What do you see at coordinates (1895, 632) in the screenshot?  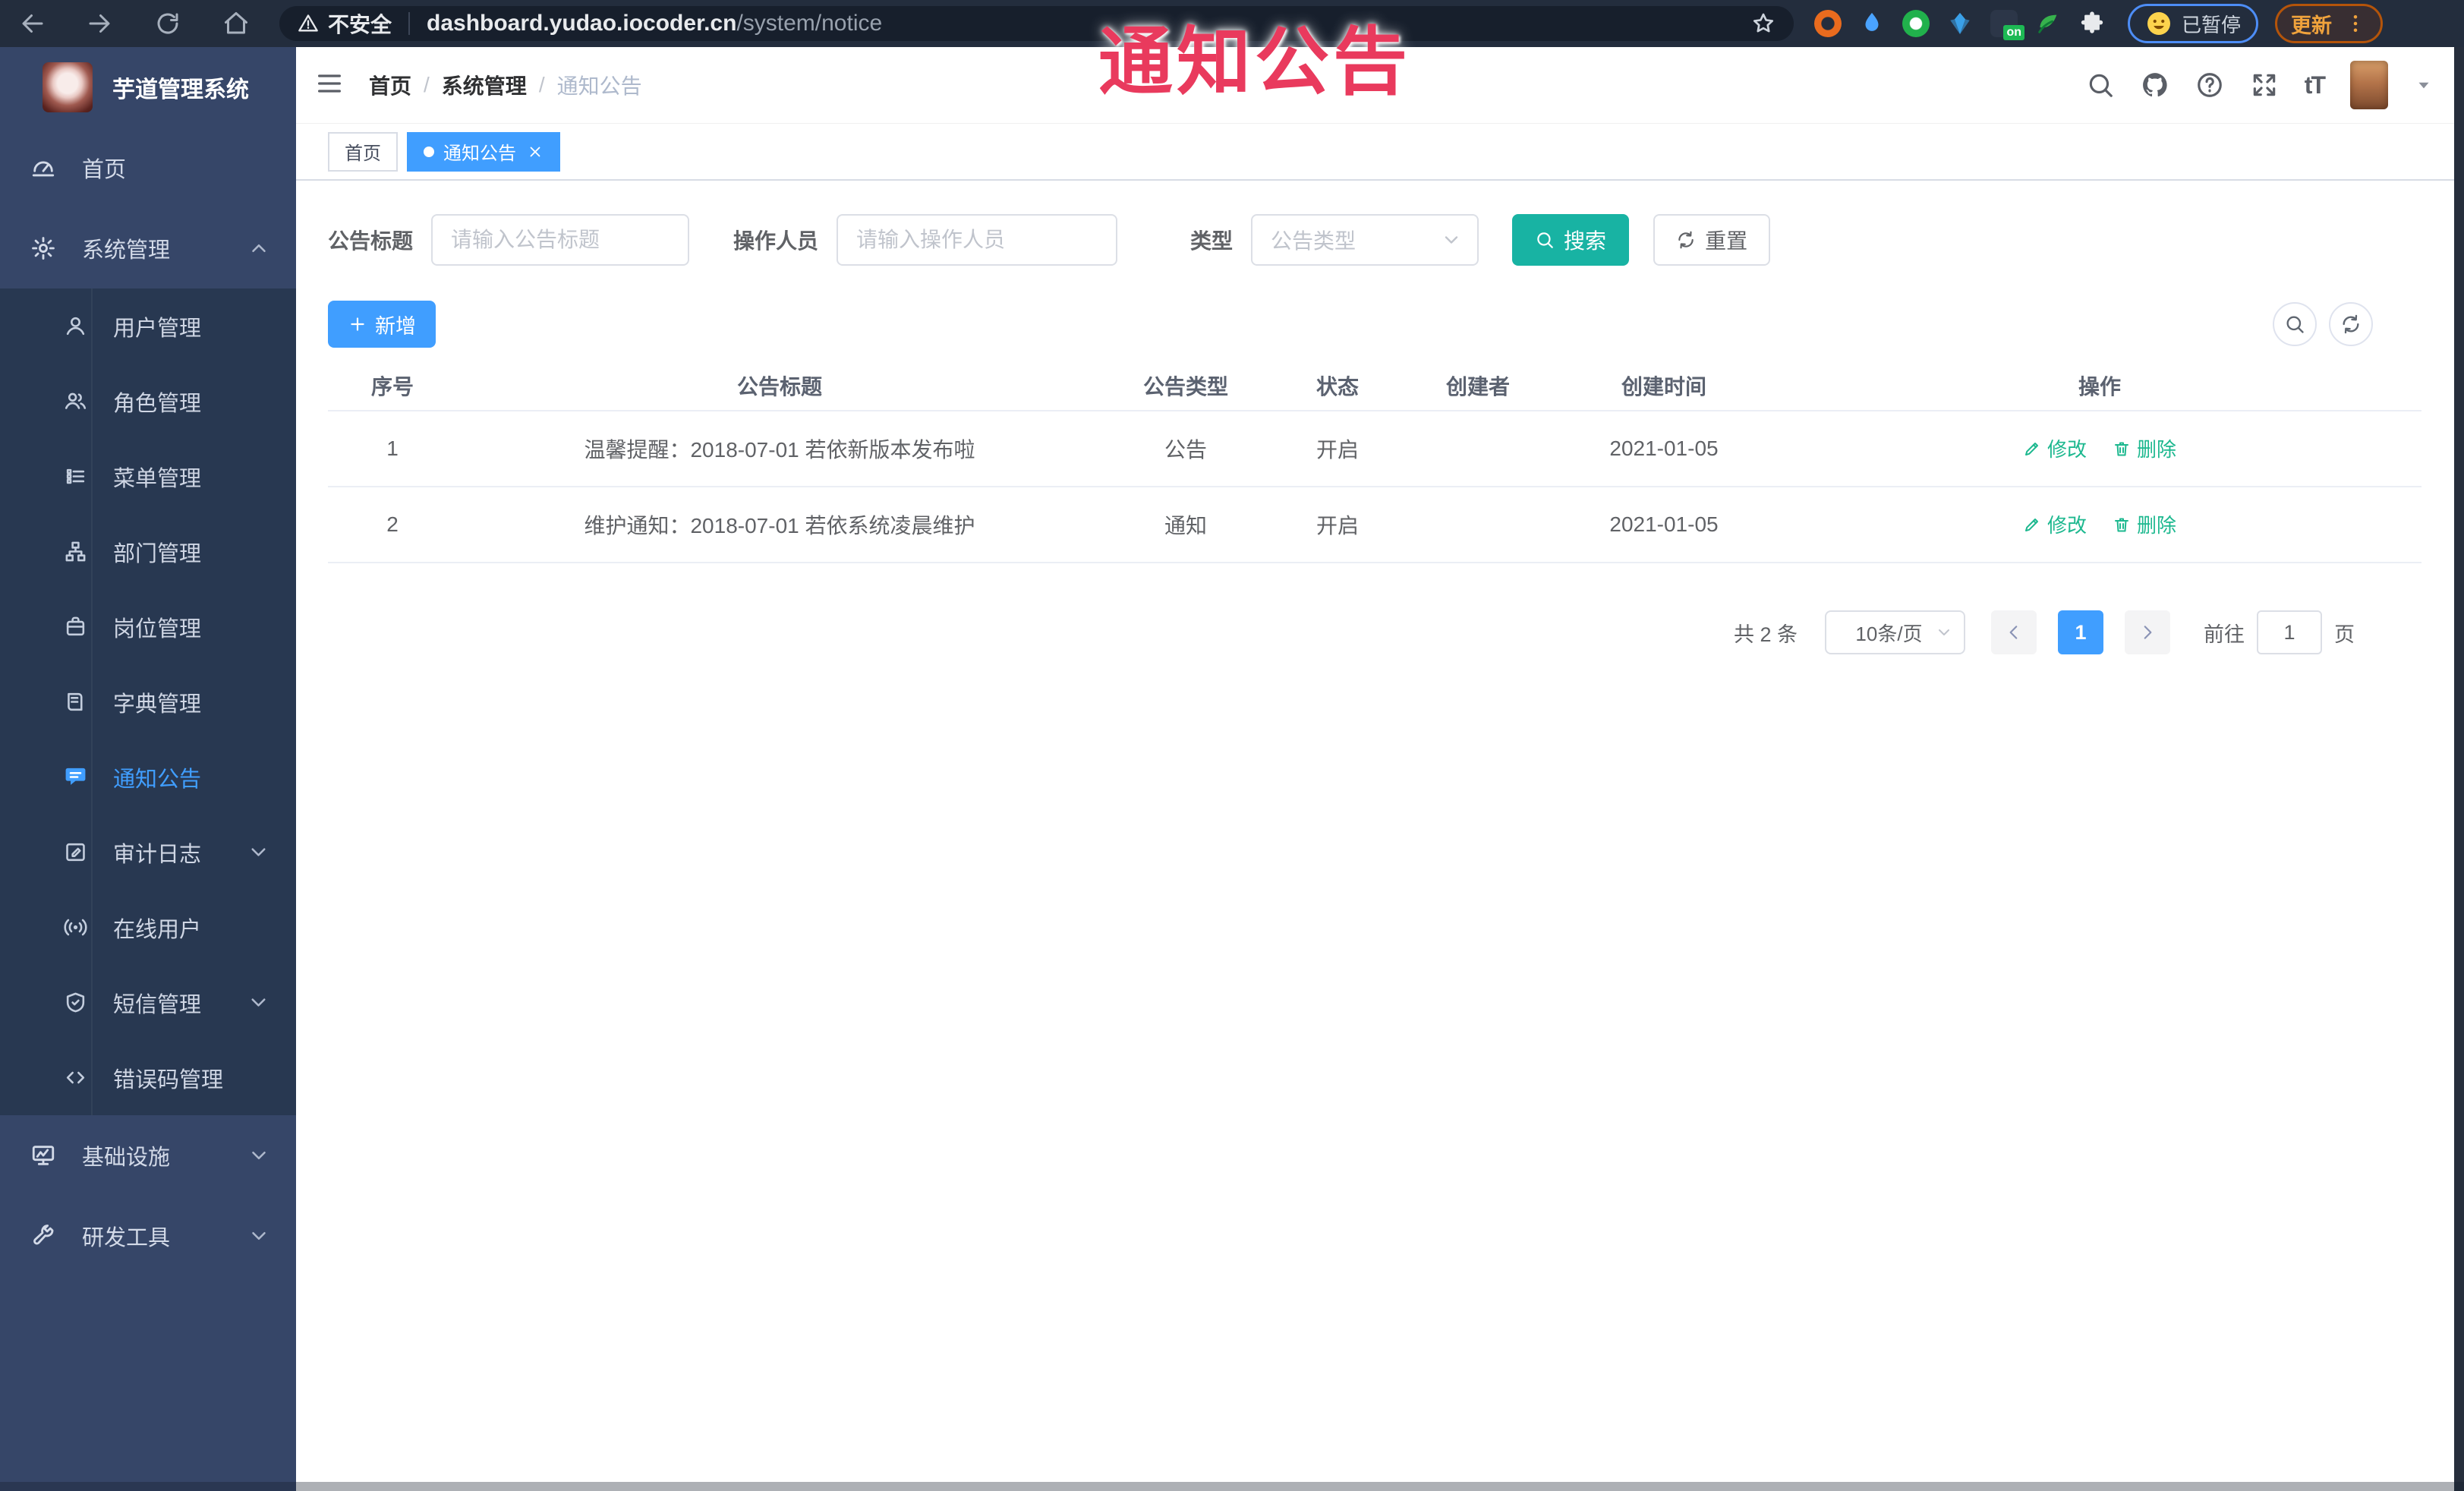 I see `page-size-select: 10条/页` at bounding box center [1895, 632].